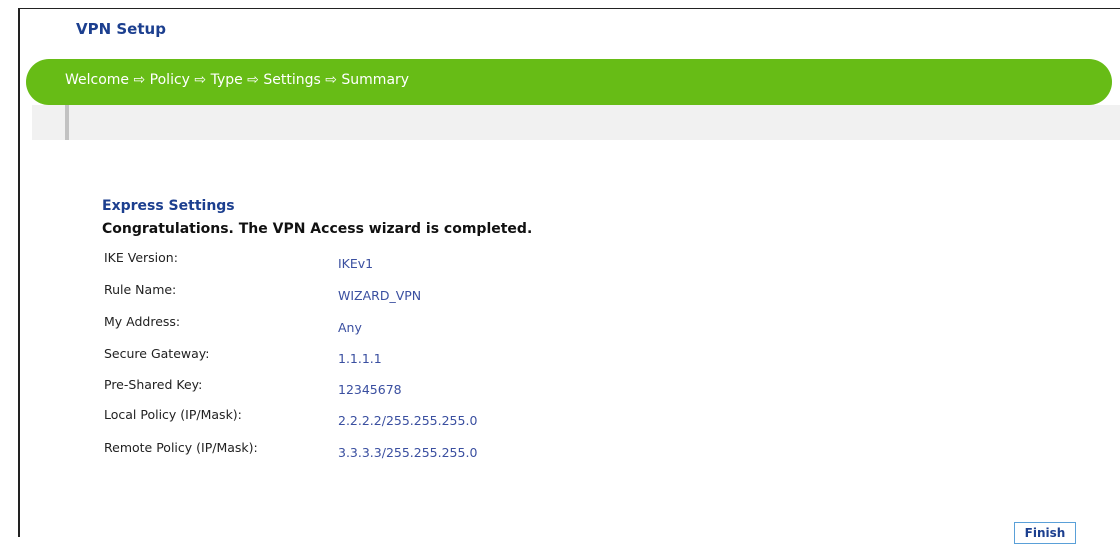 The width and height of the screenshot is (1120, 544). I want to click on pre-shared-key-value: 12345678, so click(370, 389).